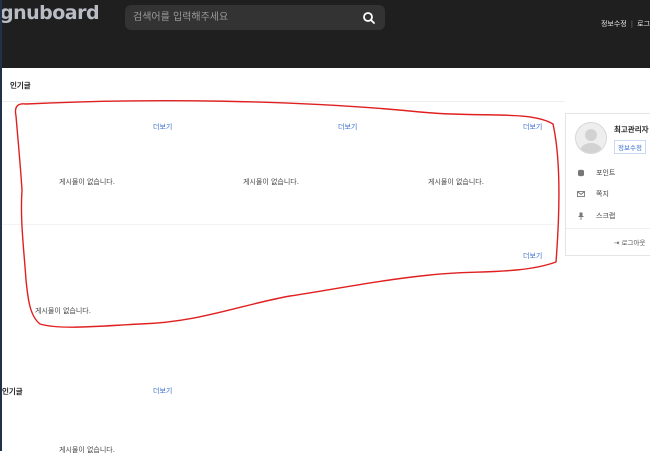  I want to click on user-menu: 정보수정 | 로그, so click(625, 24).